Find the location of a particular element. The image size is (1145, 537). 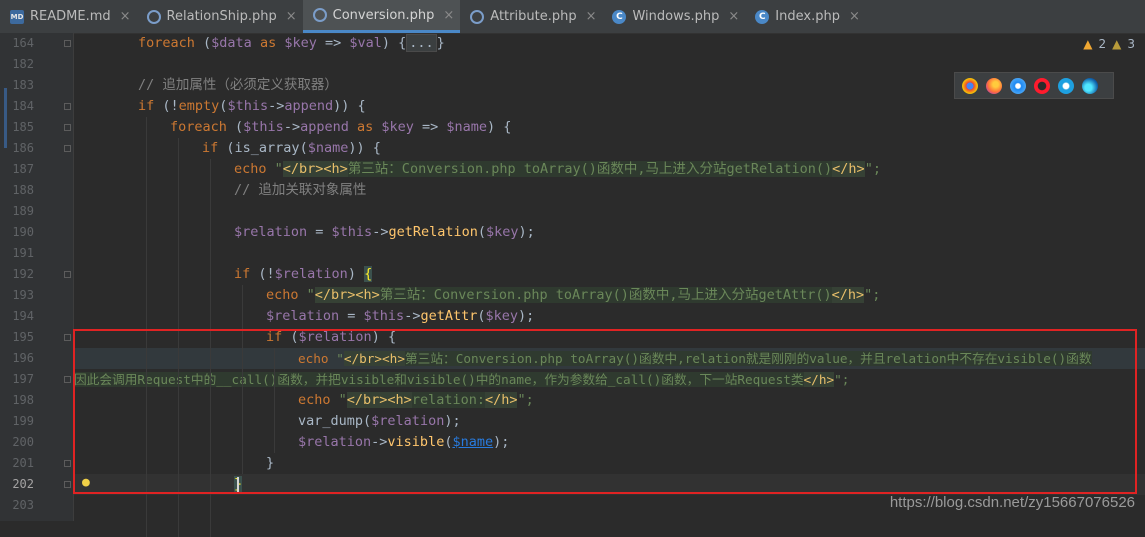

tab-label: Windows.php is located at coordinates (676, 16).